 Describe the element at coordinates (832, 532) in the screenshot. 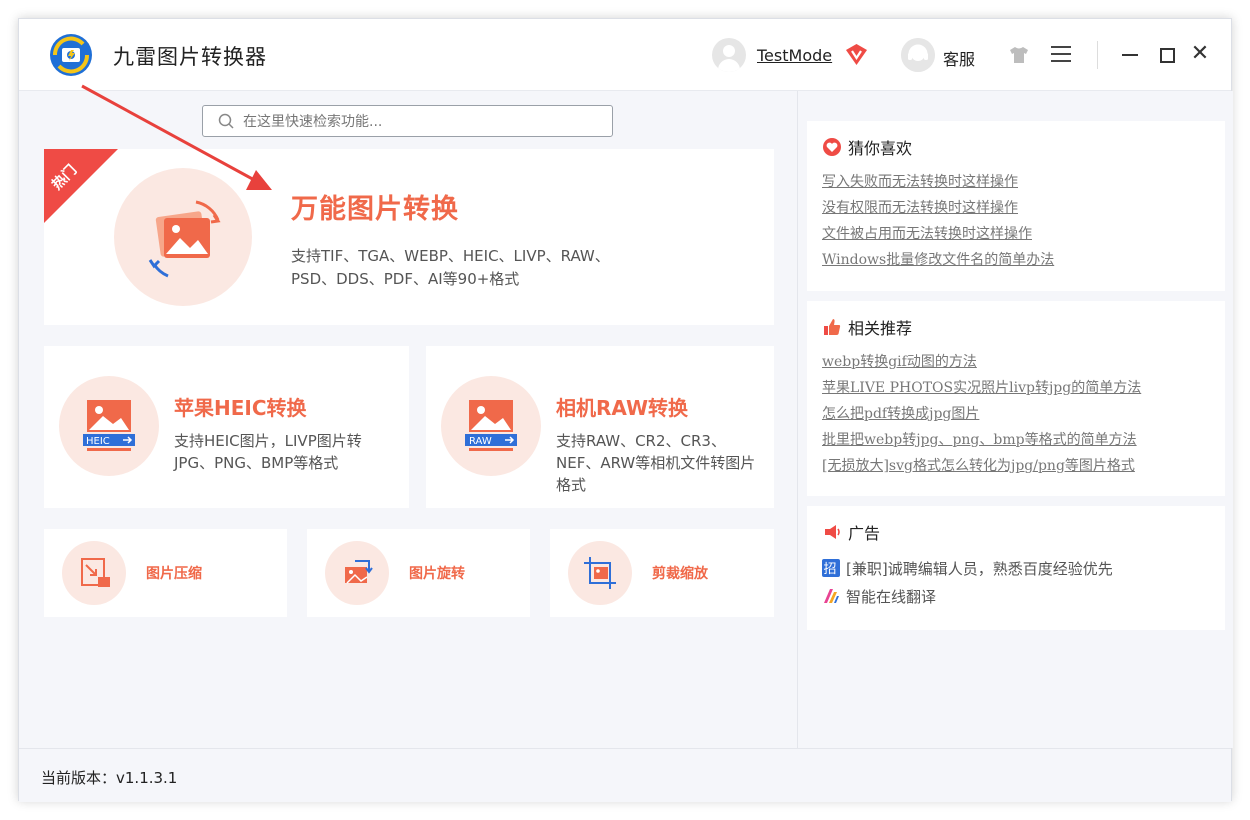

I see `megaphone-icon` at that location.